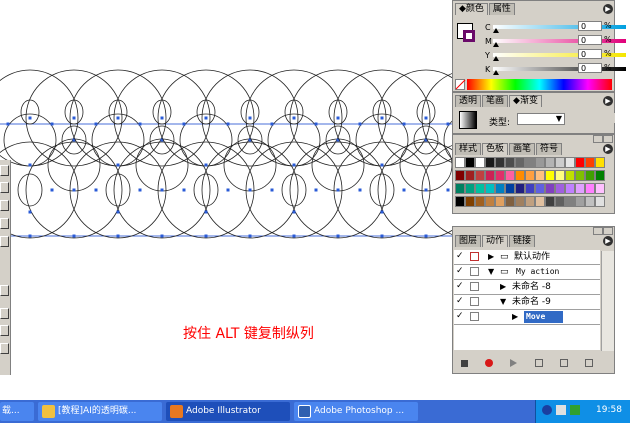 This screenshot has width=630, height=423. I want to click on collapse-triangle-icon: ▼, so click(491, 272).